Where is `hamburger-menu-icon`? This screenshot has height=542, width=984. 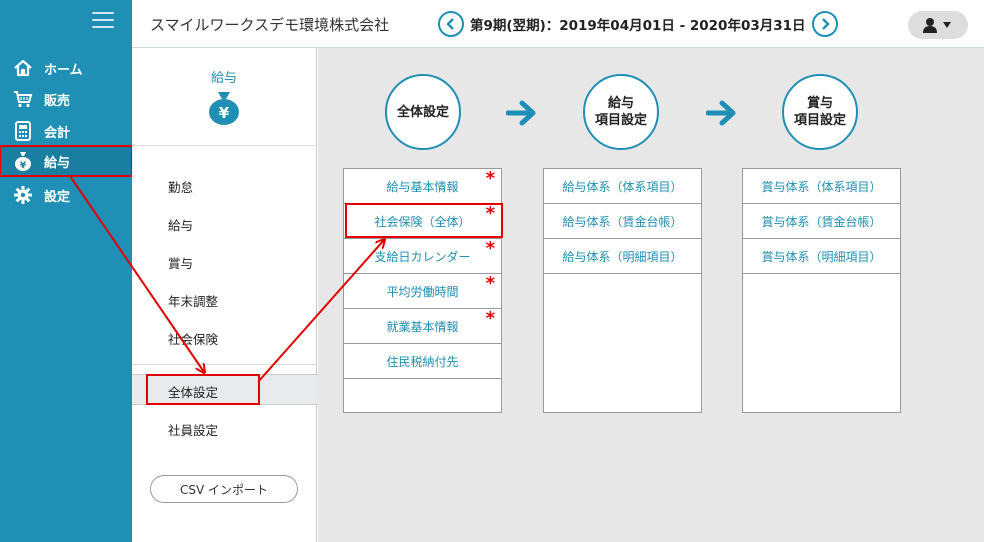
hamburger-menu-icon is located at coordinates (103, 21).